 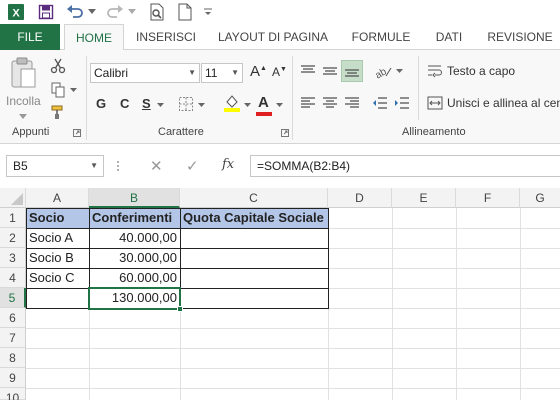 I want to click on clipboard-group-label: Appunti, so click(x=31, y=132).